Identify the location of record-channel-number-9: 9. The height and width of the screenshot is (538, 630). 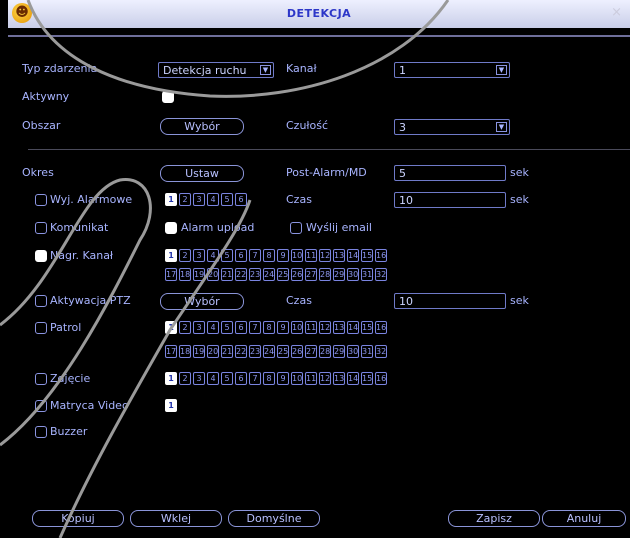
(283, 255).